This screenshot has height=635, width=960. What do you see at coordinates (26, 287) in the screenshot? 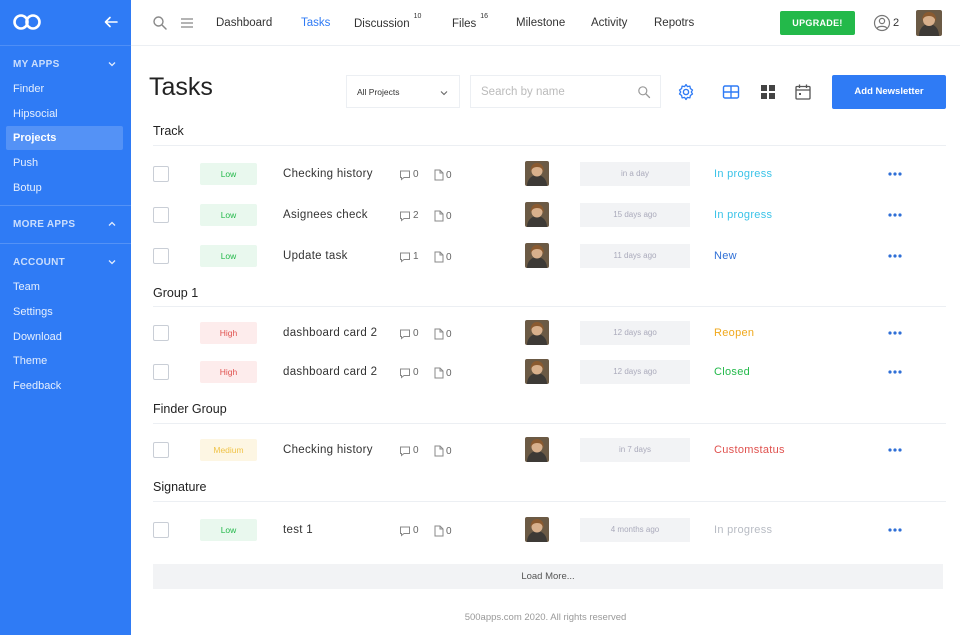
I see `sidebar-item-team: Team` at bounding box center [26, 287].